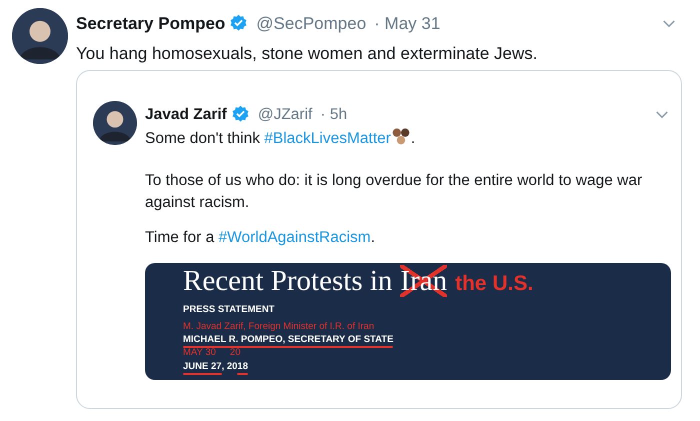 The width and height of the screenshot is (700, 421). What do you see at coordinates (311, 23) in the screenshot?
I see `author-handle: @SecPompeo` at bounding box center [311, 23].